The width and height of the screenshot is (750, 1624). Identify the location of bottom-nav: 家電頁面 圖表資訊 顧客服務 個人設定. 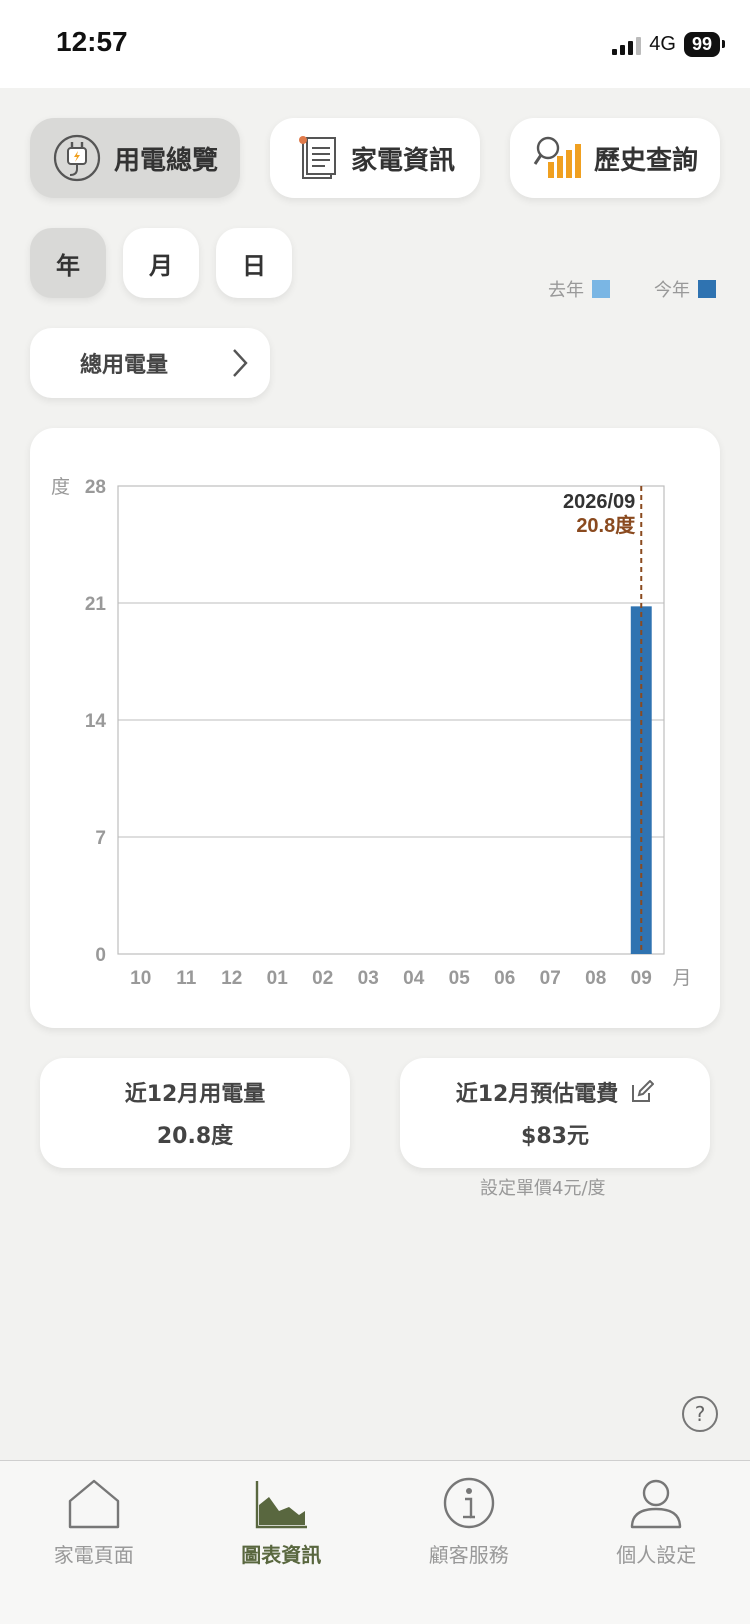
(375, 1542).